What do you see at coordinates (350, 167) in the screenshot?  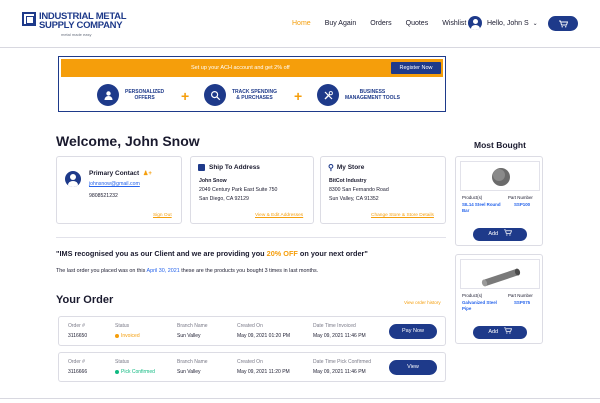 I see `store-title: My Store` at bounding box center [350, 167].